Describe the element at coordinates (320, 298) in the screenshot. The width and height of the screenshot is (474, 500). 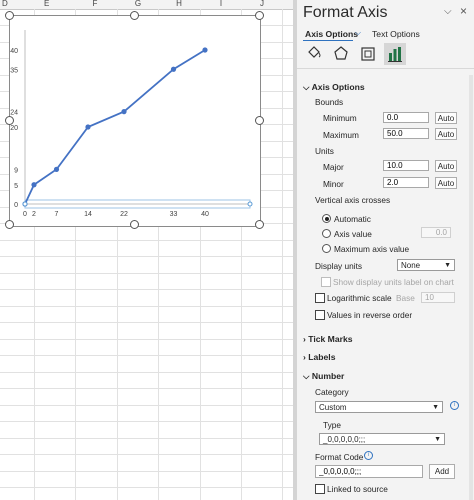
I see `logarithmic-scale-checkbox` at that location.